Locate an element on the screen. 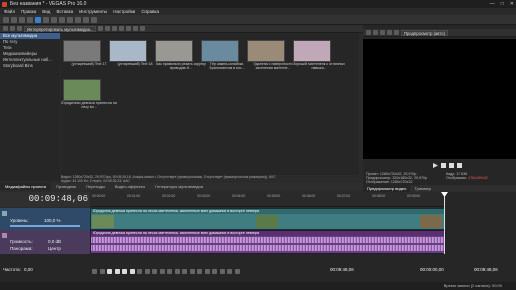 The width and height of the screenshot is (516, 290). timeline-empty-area is located at coordinates (481, 223).